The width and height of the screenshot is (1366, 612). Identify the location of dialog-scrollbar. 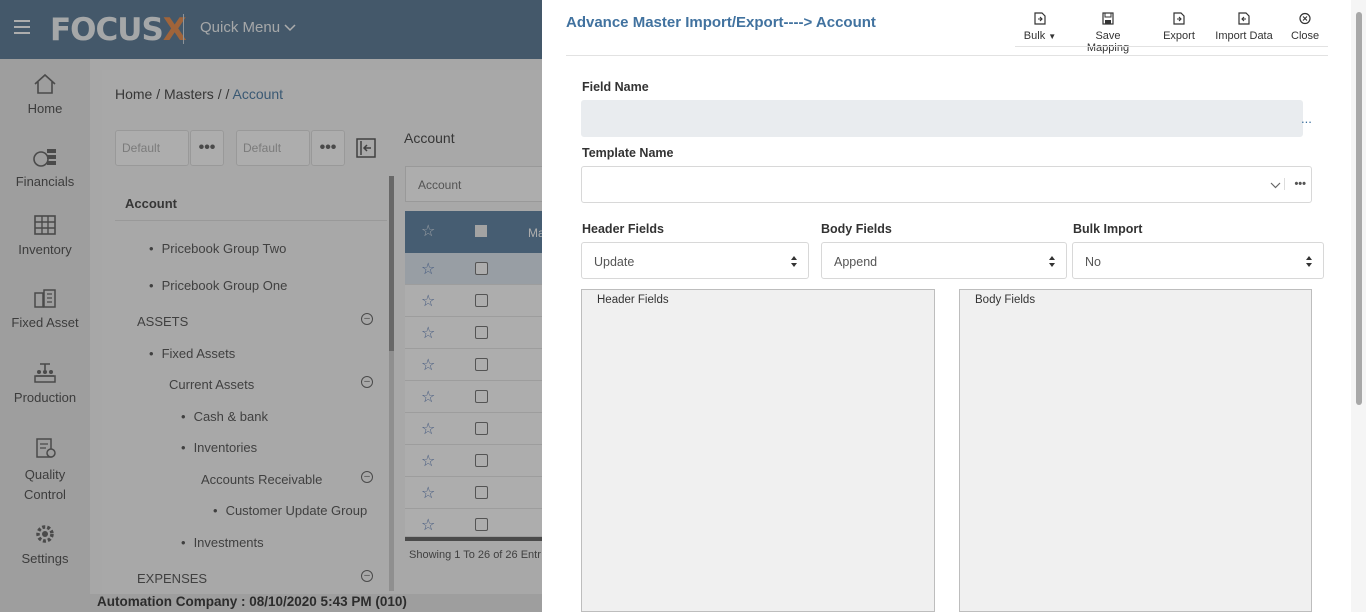
(1358, 306).